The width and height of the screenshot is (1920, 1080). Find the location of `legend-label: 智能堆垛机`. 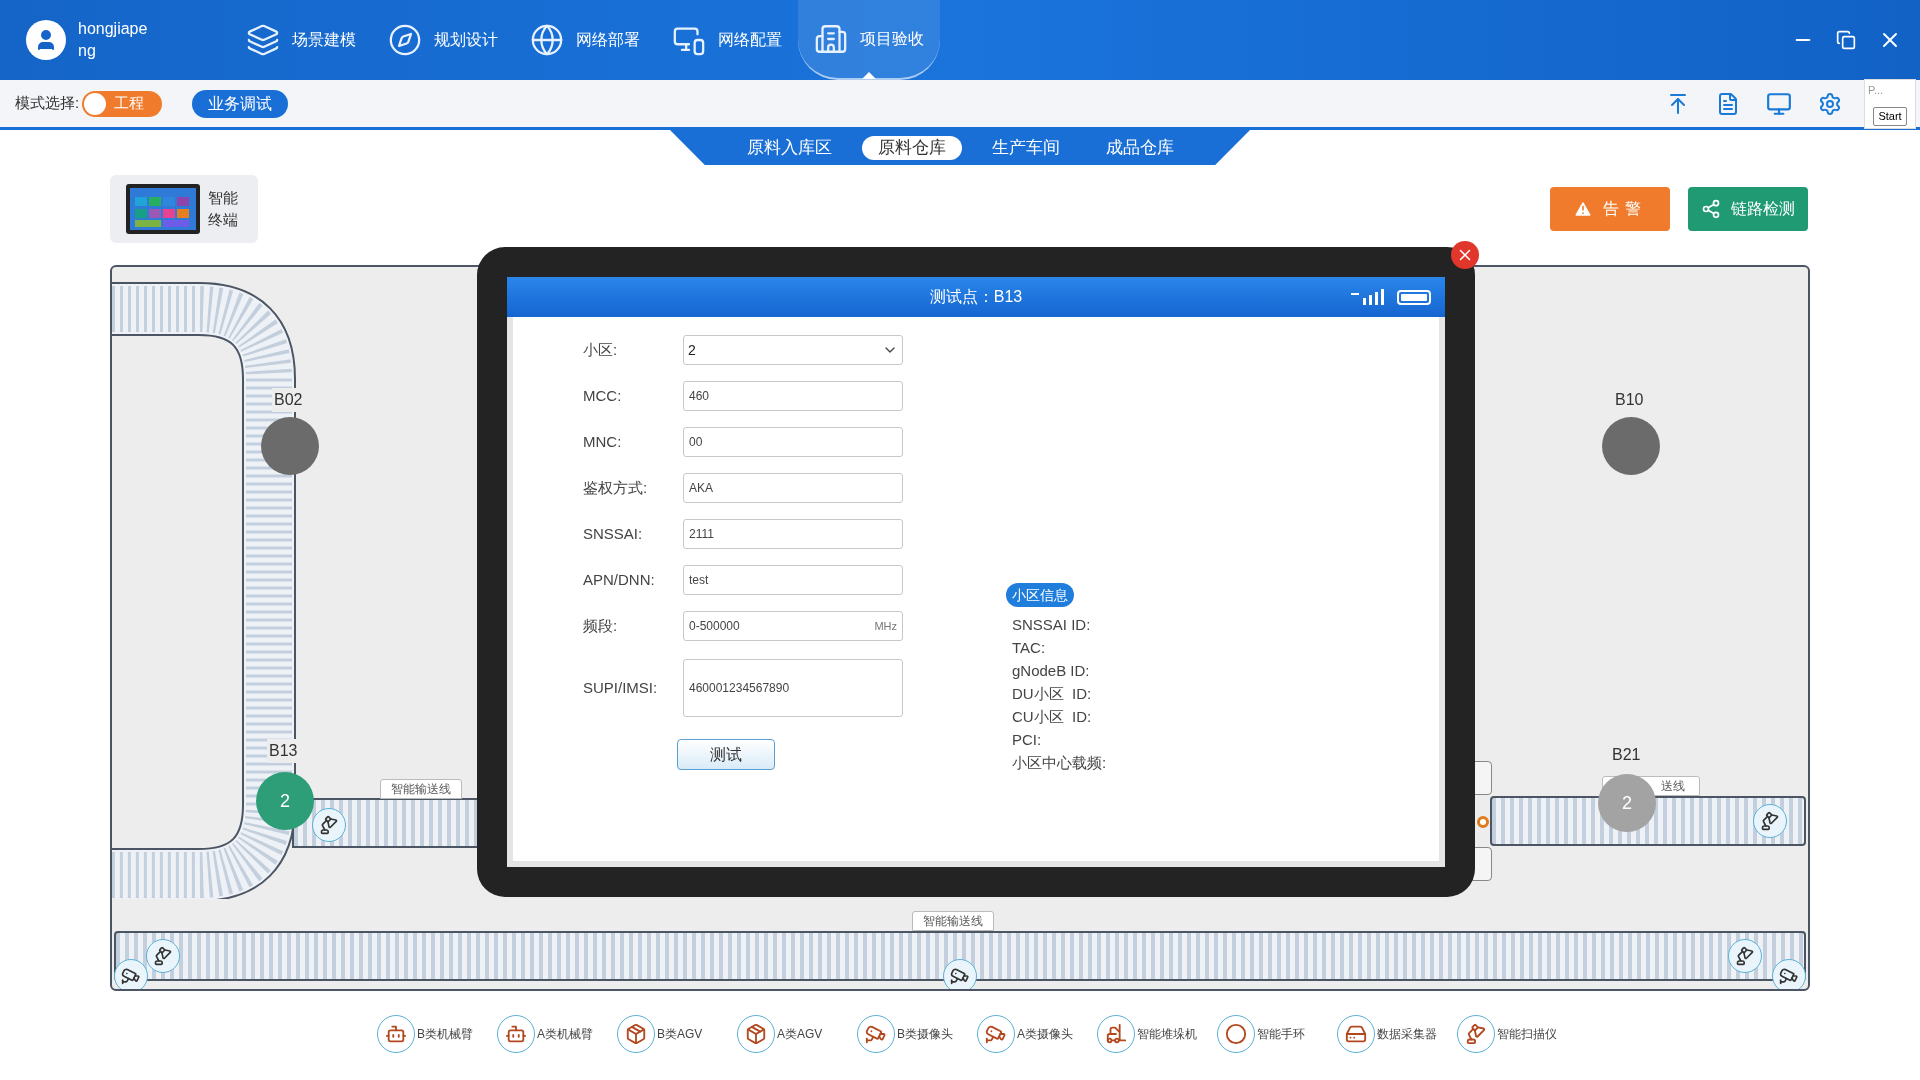

legend-label: 智能堆垛机 is located at coordinates (1167, 1034).